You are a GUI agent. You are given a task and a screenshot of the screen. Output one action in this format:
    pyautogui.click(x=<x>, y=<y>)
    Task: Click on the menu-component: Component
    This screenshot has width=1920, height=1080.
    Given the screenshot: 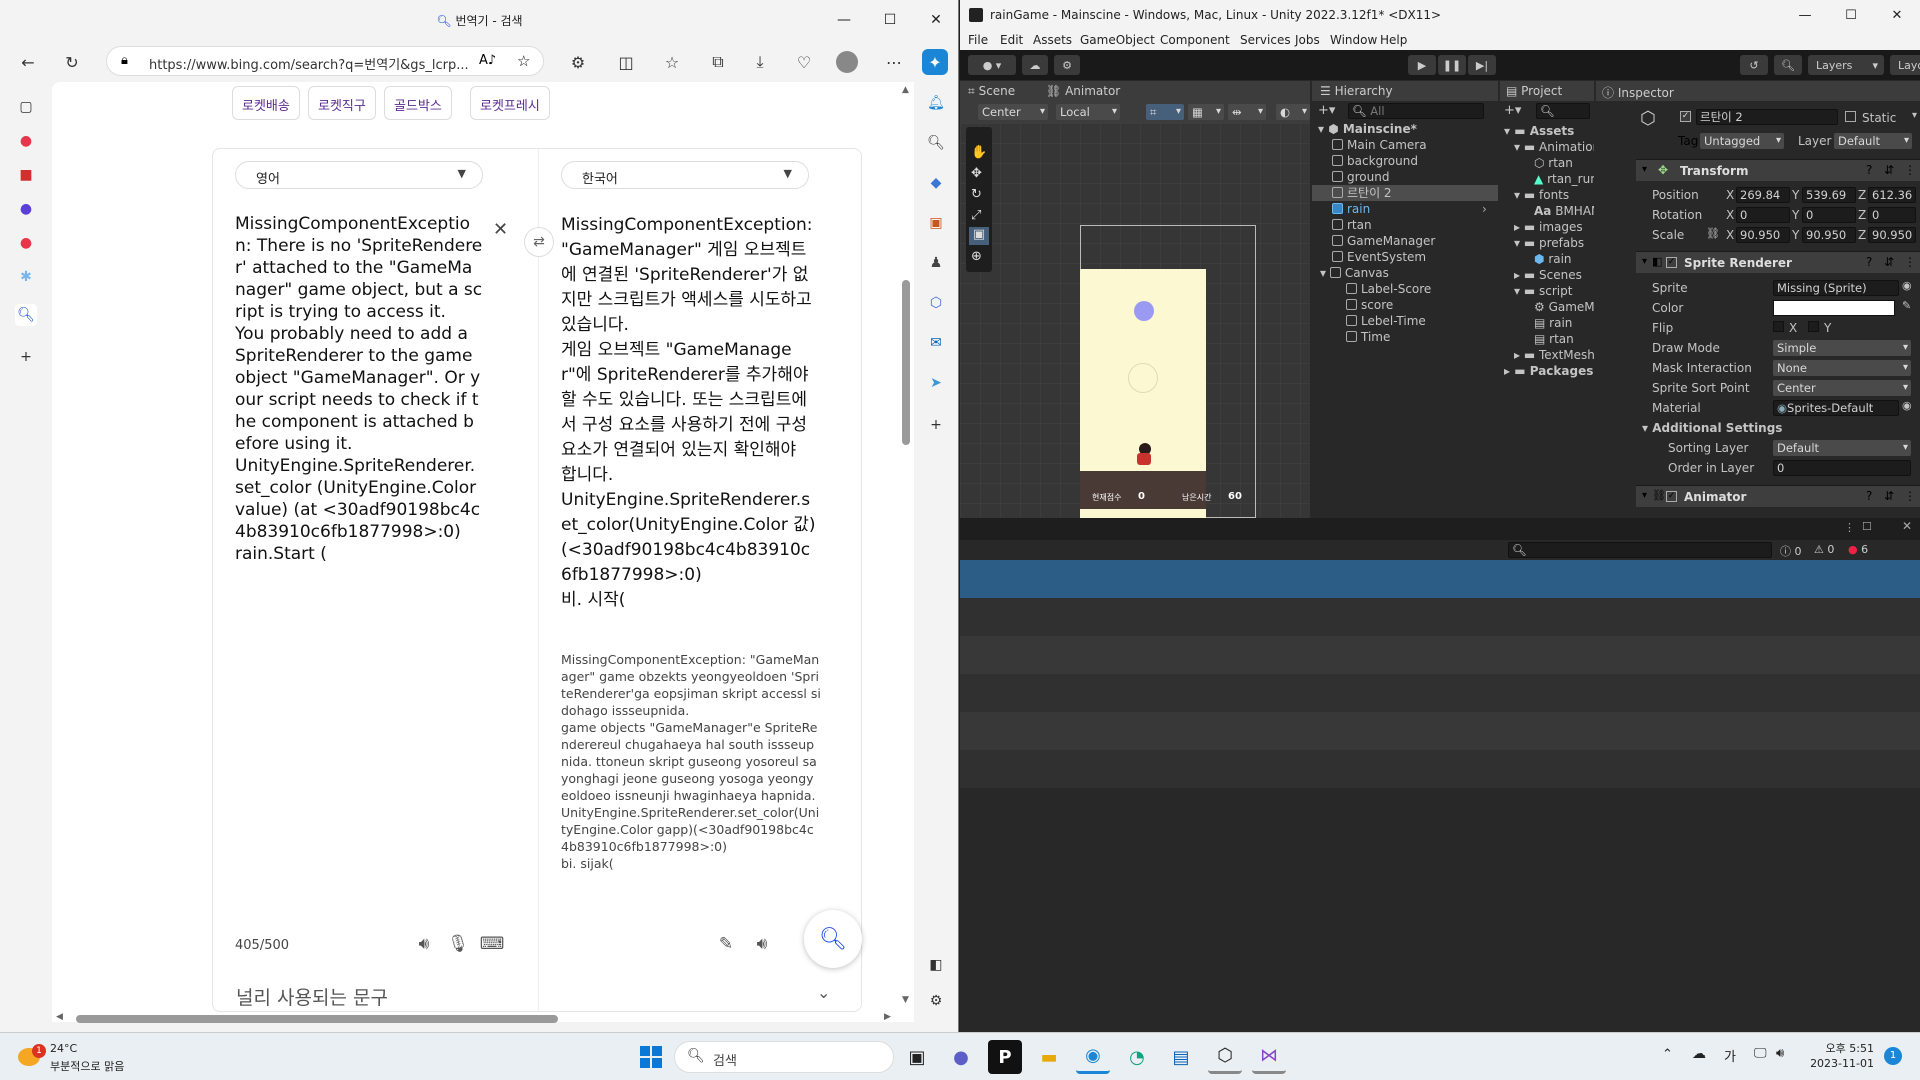 What is the action you would take?
    pyautogui.click(x=1195, y=40)
    